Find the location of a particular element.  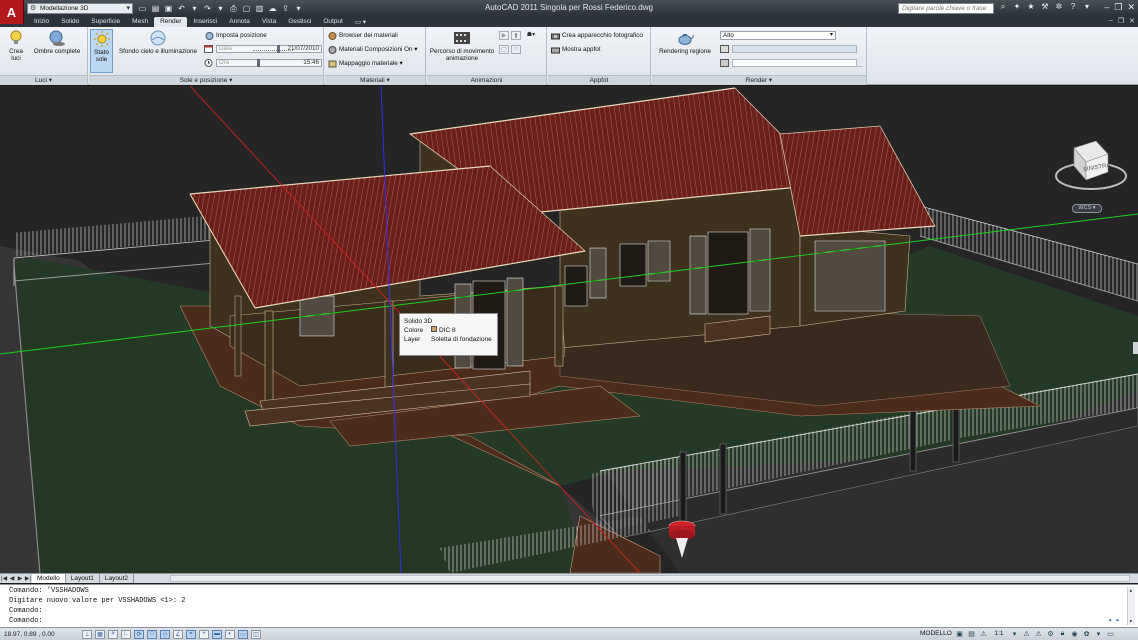

infer-constraints-icon: ⊥ is located at coordinates (87, 634).